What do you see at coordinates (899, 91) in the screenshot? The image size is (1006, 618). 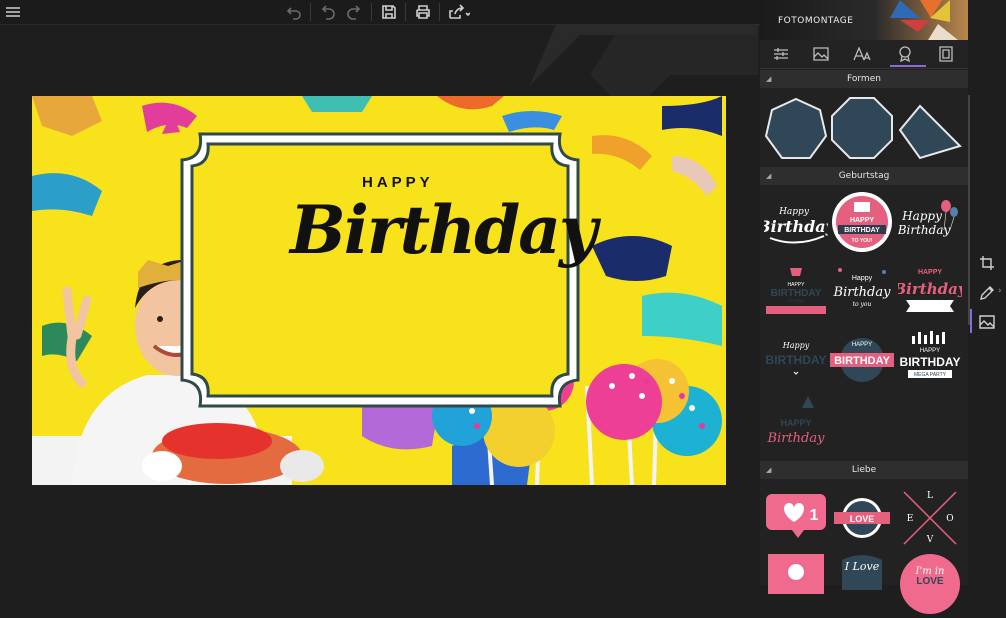 I see `shape-partial-row` at bounding box center [899, 91].